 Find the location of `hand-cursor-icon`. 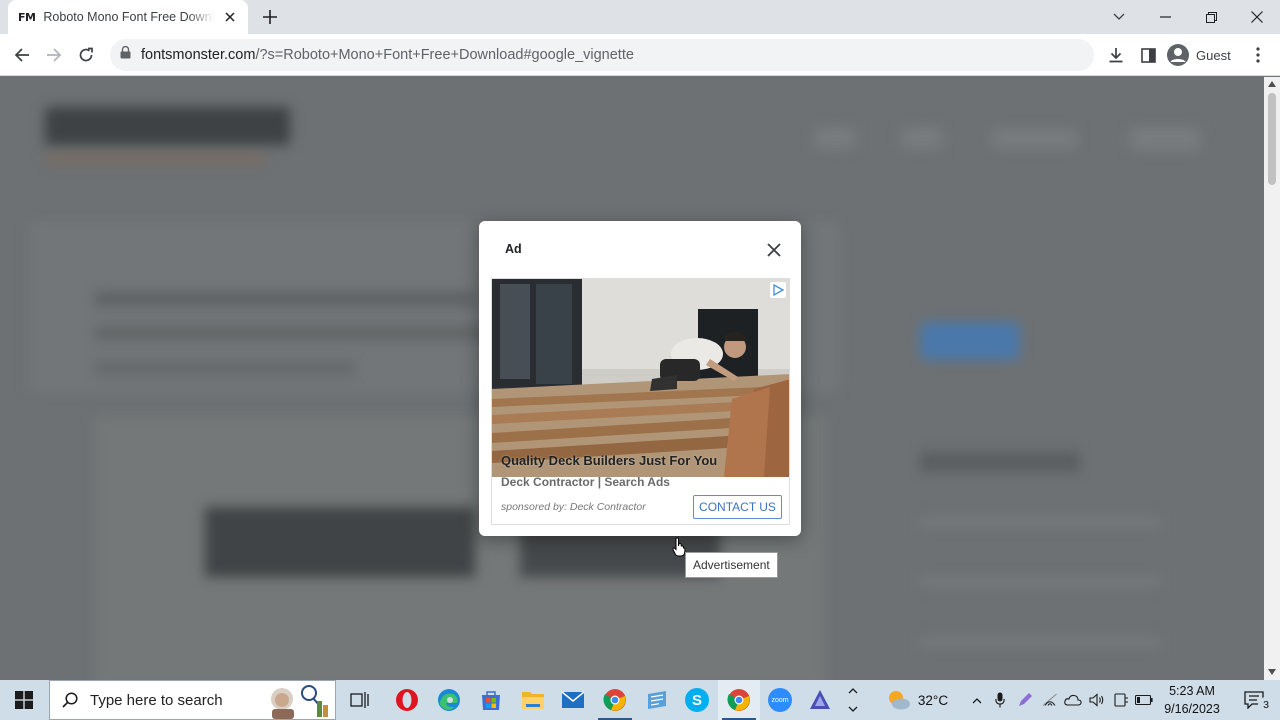

hand-cursor-icon is located at coordinates (679, 547).